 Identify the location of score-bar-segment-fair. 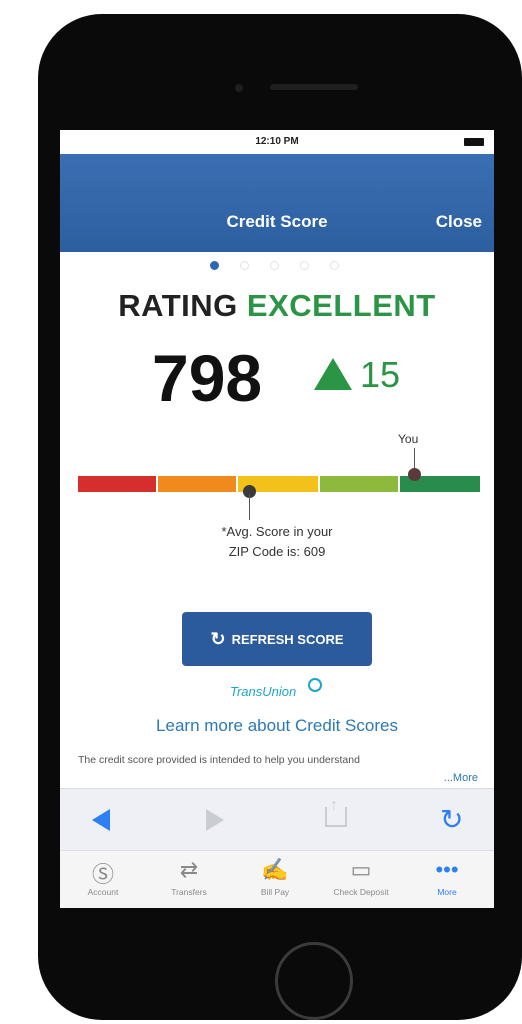
(197, 484).